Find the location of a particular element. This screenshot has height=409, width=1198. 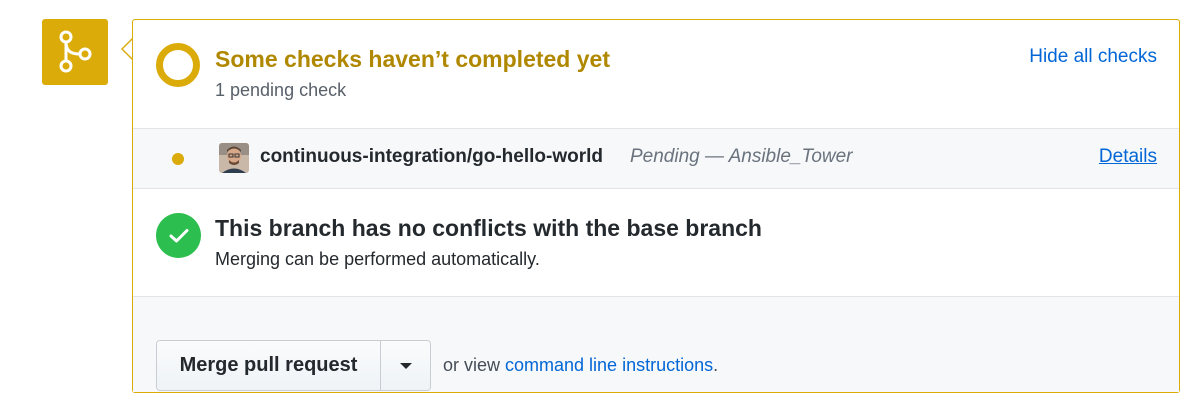

hide-all-checks-link: Hide all checks is located at coordinates (1093, 57).